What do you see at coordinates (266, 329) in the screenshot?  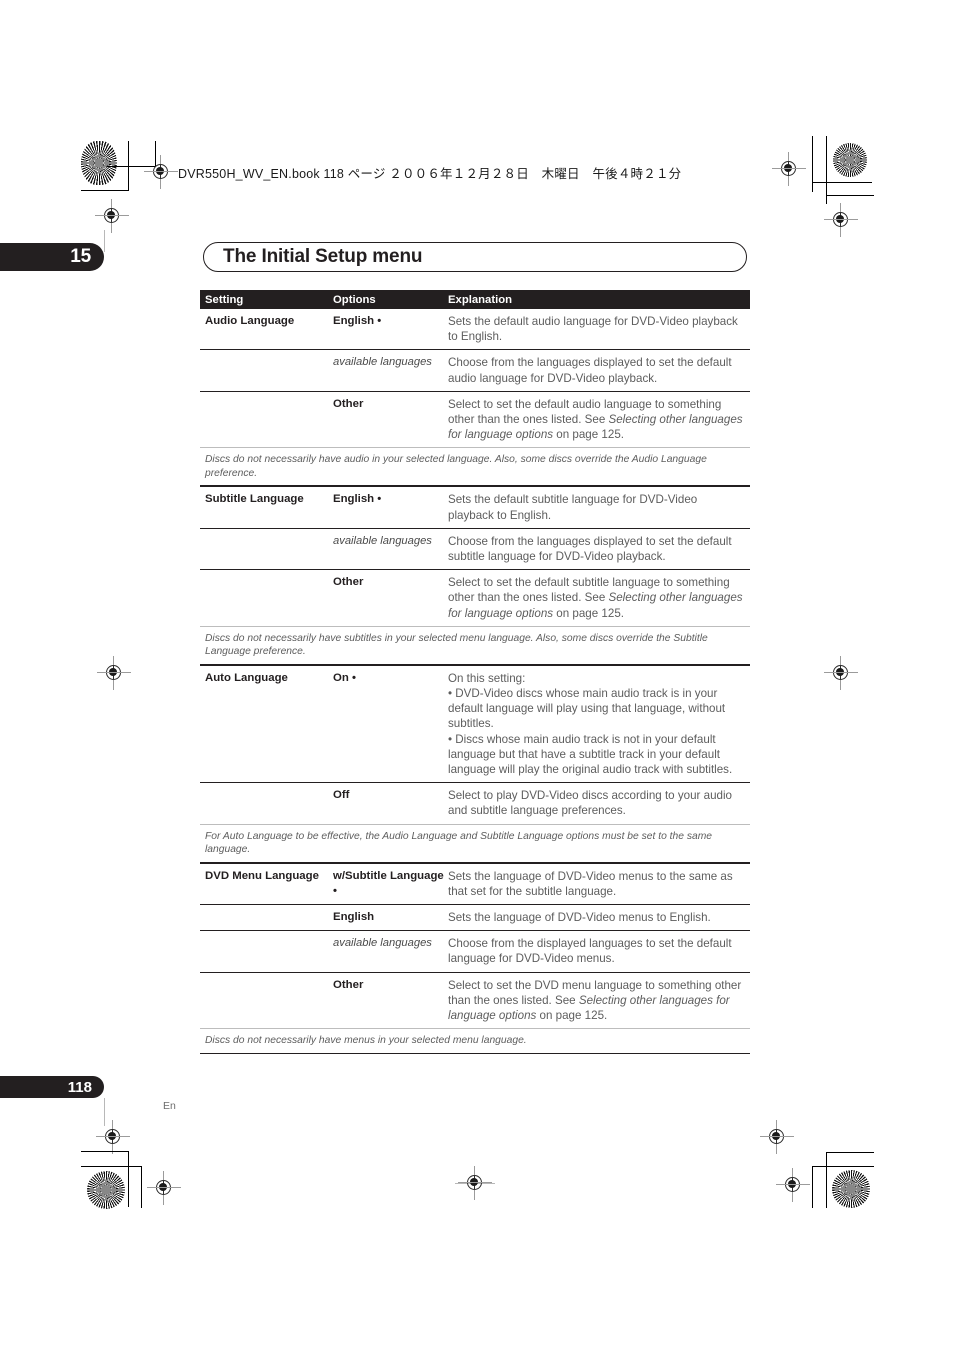 I see `setting-name-cell: Audio Language` at bounding box center [266, 329].